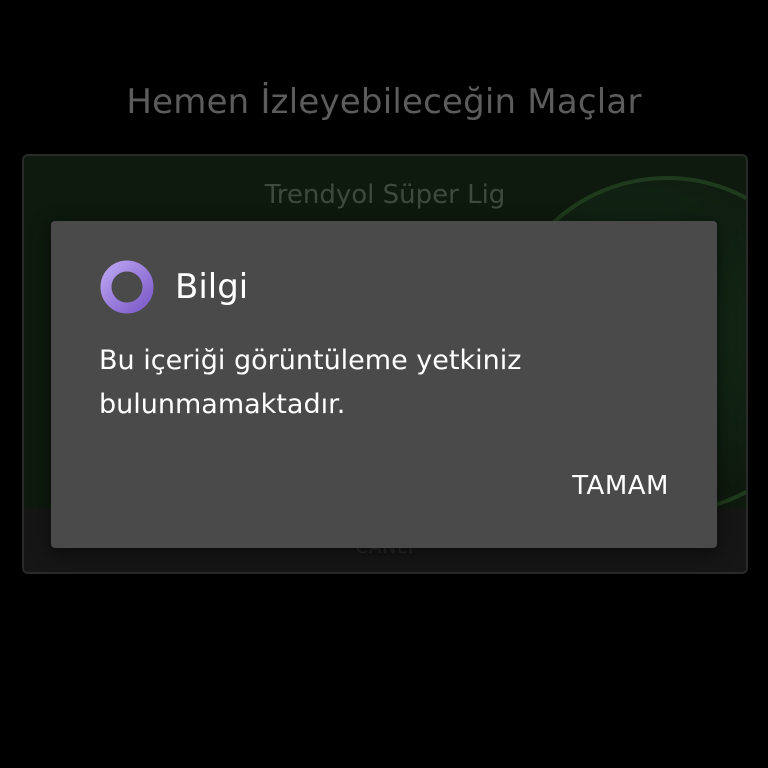 The height and width of the screenshot is (768, 768). What do you see at coordinates (620, 486) in the screenshot?
I see `ok-button: TAMAM` at bounding box center [620, 486].